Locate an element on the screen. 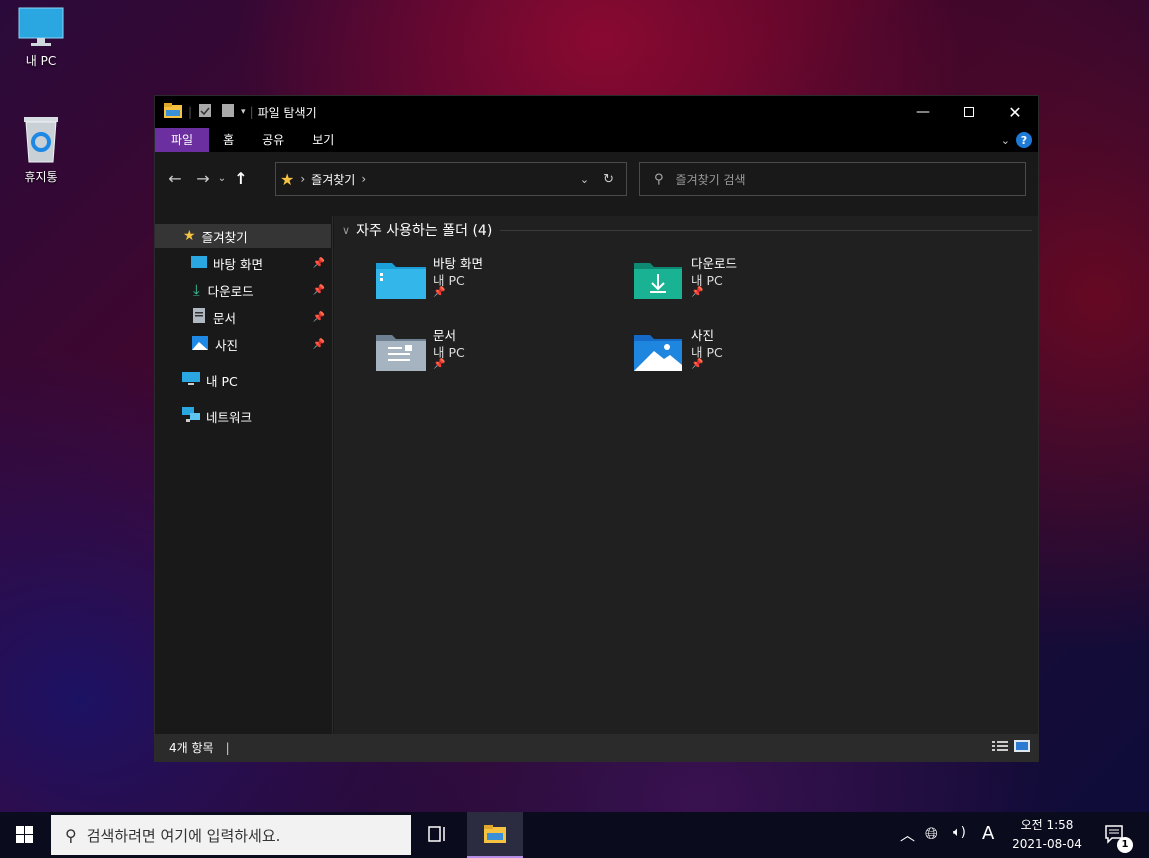 The height and width of the screenshot is (858, 1149). file-explorer-icon is located at coordinates (495, 835).